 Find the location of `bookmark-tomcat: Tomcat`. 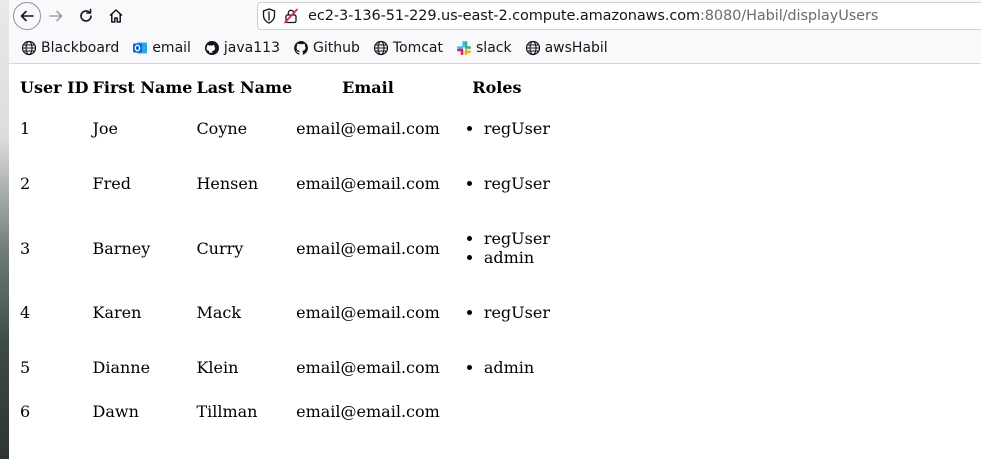

bookmark-tomcat: Tomcat is located at coordinates (408, 48).